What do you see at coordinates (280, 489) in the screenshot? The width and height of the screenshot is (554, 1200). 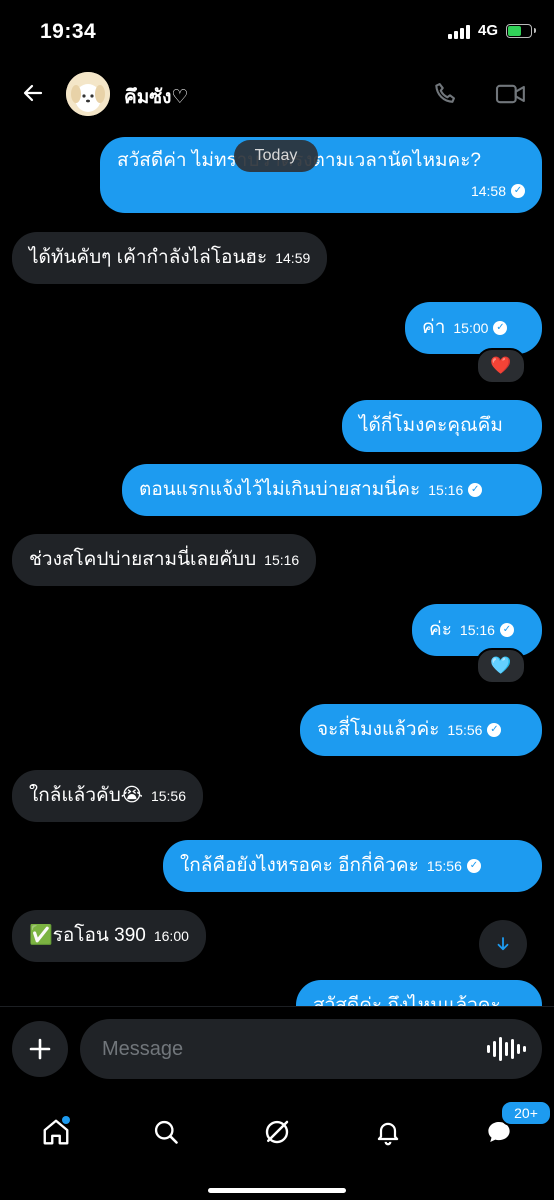 I see `message-text: ตอนแรกแจ้งไว้ไม่เกินบ่ายสามนี่คะ` at bounding box center [280, 489].